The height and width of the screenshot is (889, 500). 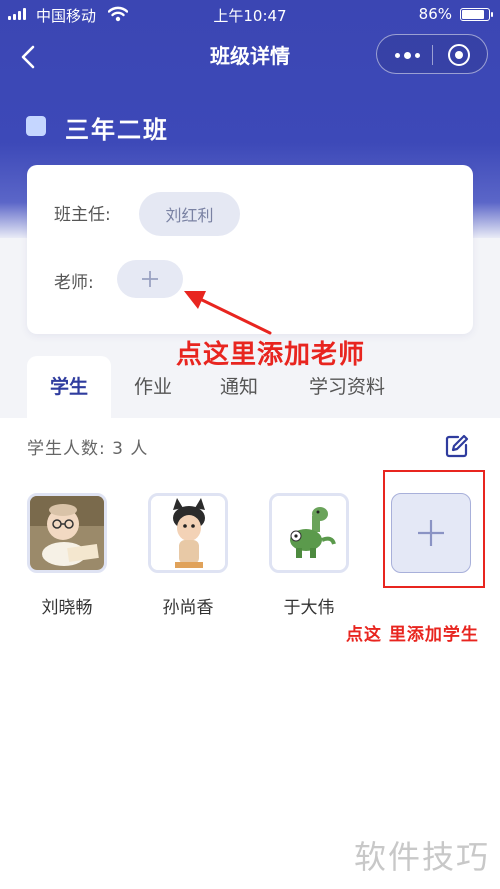 What do you see at coordinates (239, 387) in the screenshot?
I see `tab-notices: 通知` at bounding box center [239, 387].